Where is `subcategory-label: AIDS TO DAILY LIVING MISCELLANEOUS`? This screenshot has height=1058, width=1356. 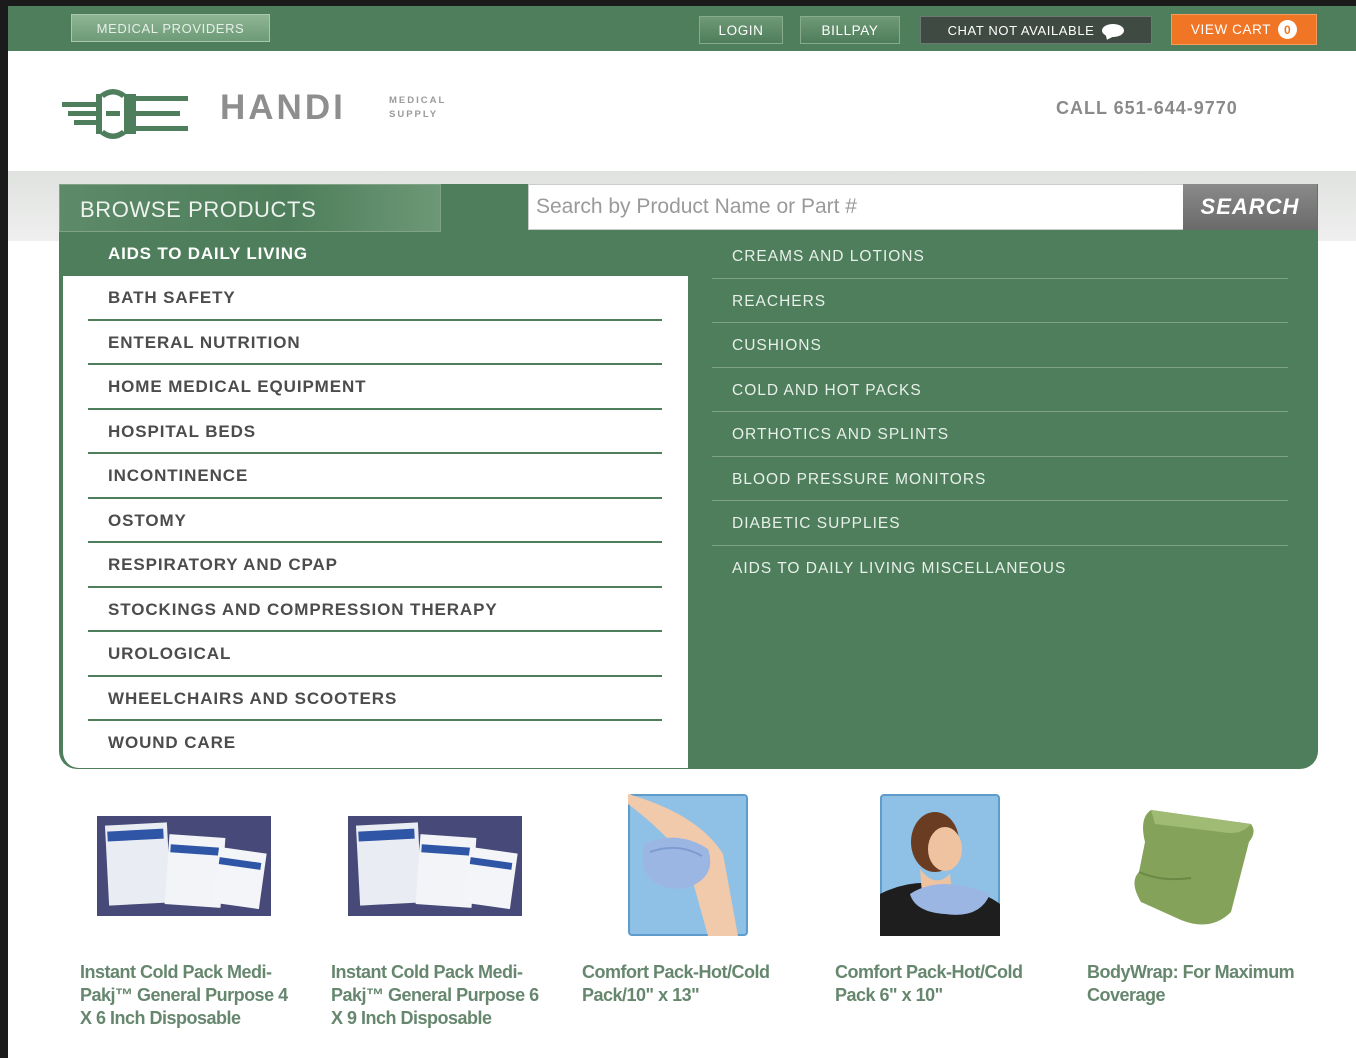
subcategory-label: AIDS TO DAILY LIVING MISCELLANEOUS is located at coordinates (899, 568).